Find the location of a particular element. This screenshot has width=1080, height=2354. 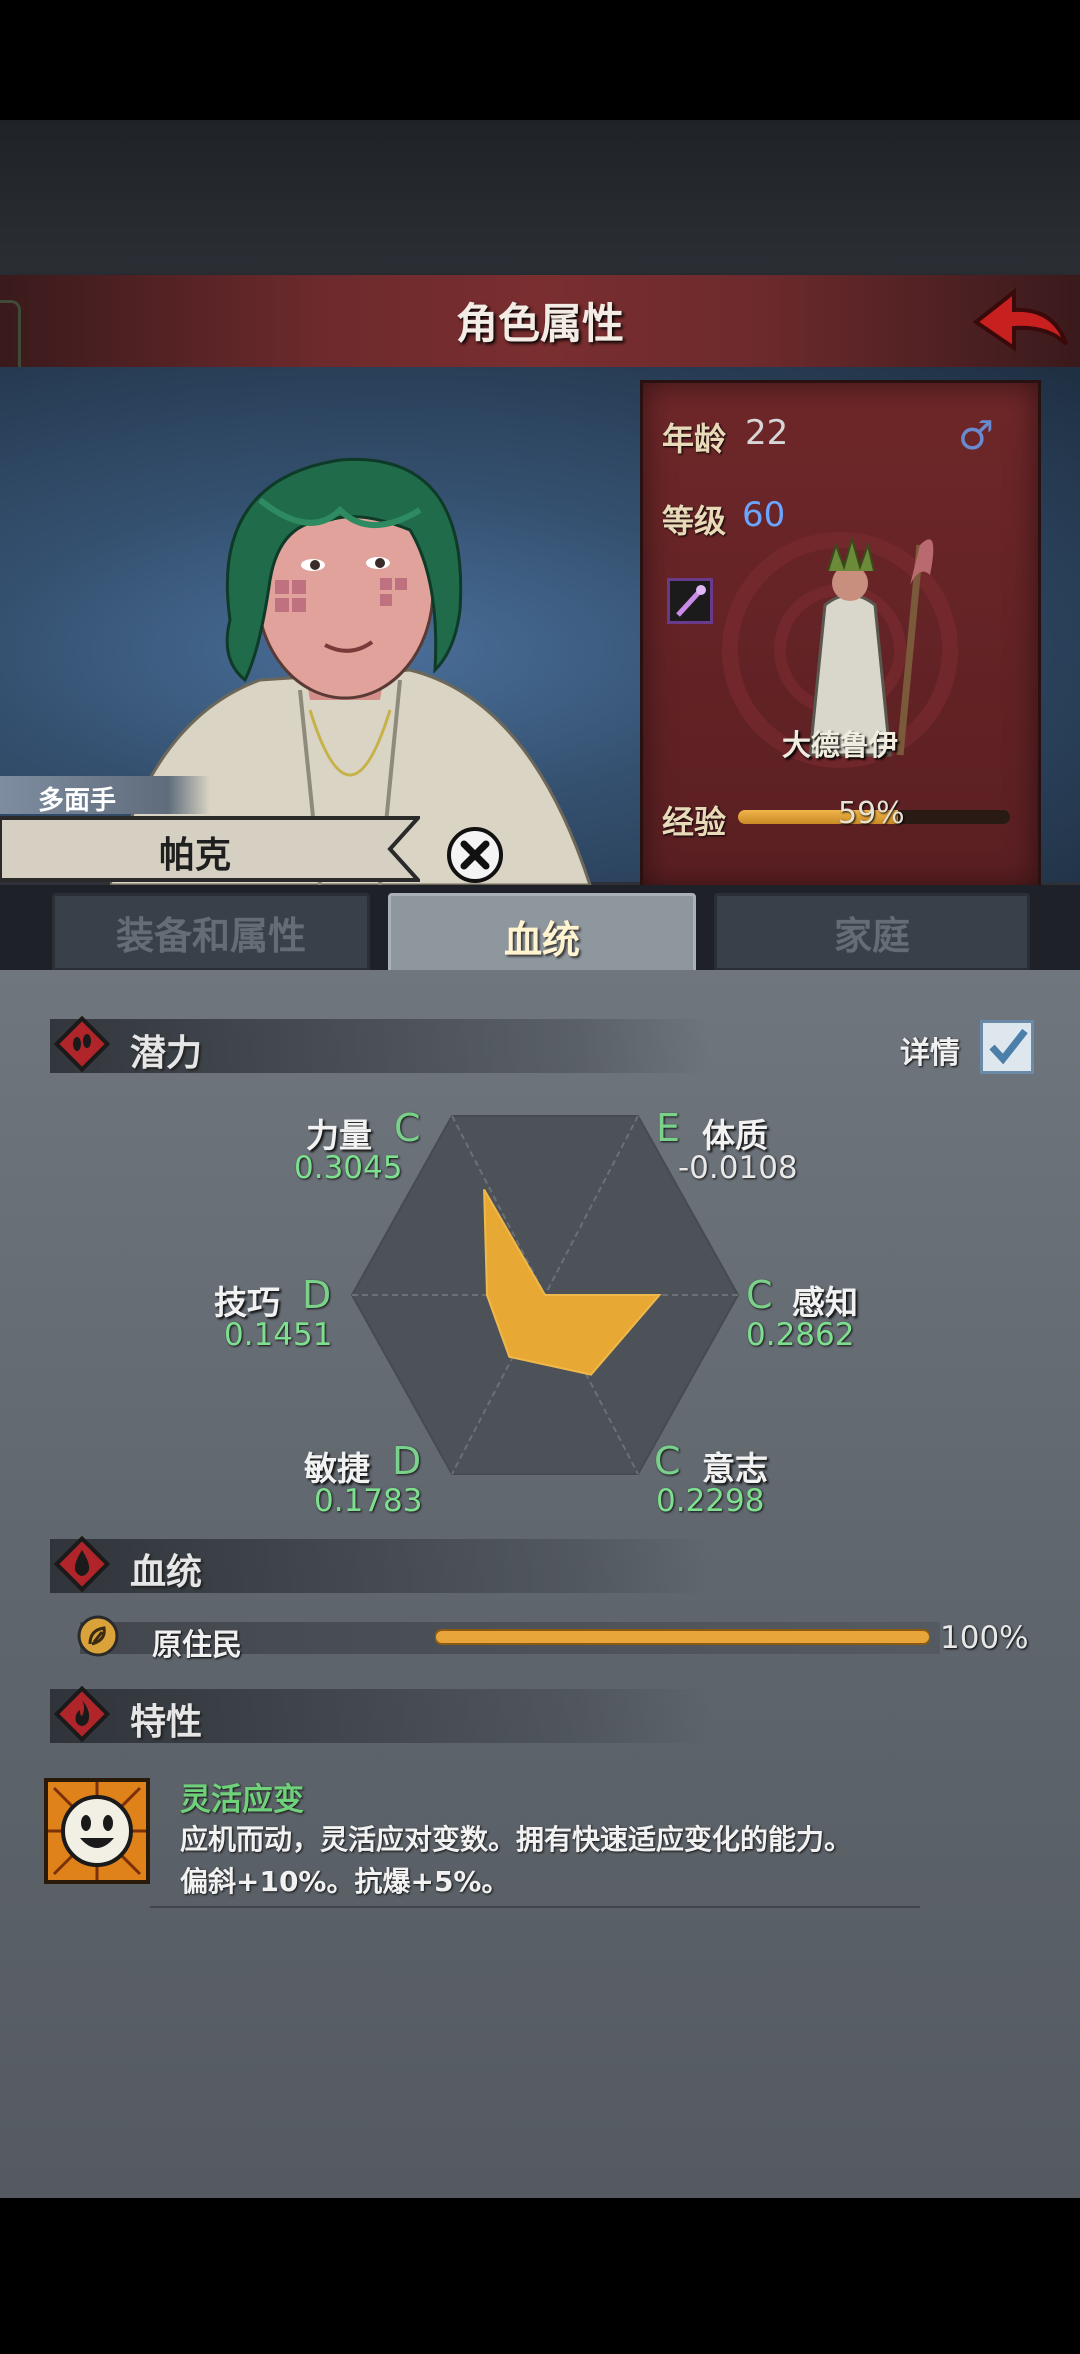

stat-agility-value: 0.1783 is located at coordinates (368, 1501).